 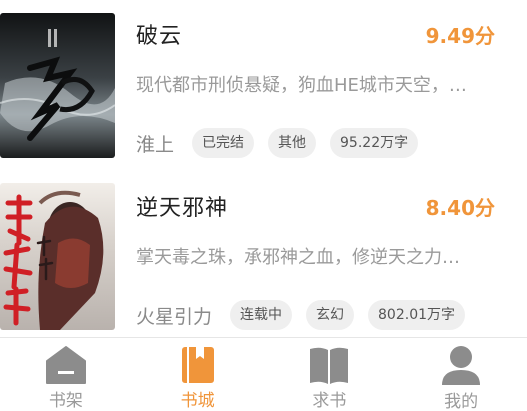 I want to click on open-book-icon, so click(x=329, y=364).